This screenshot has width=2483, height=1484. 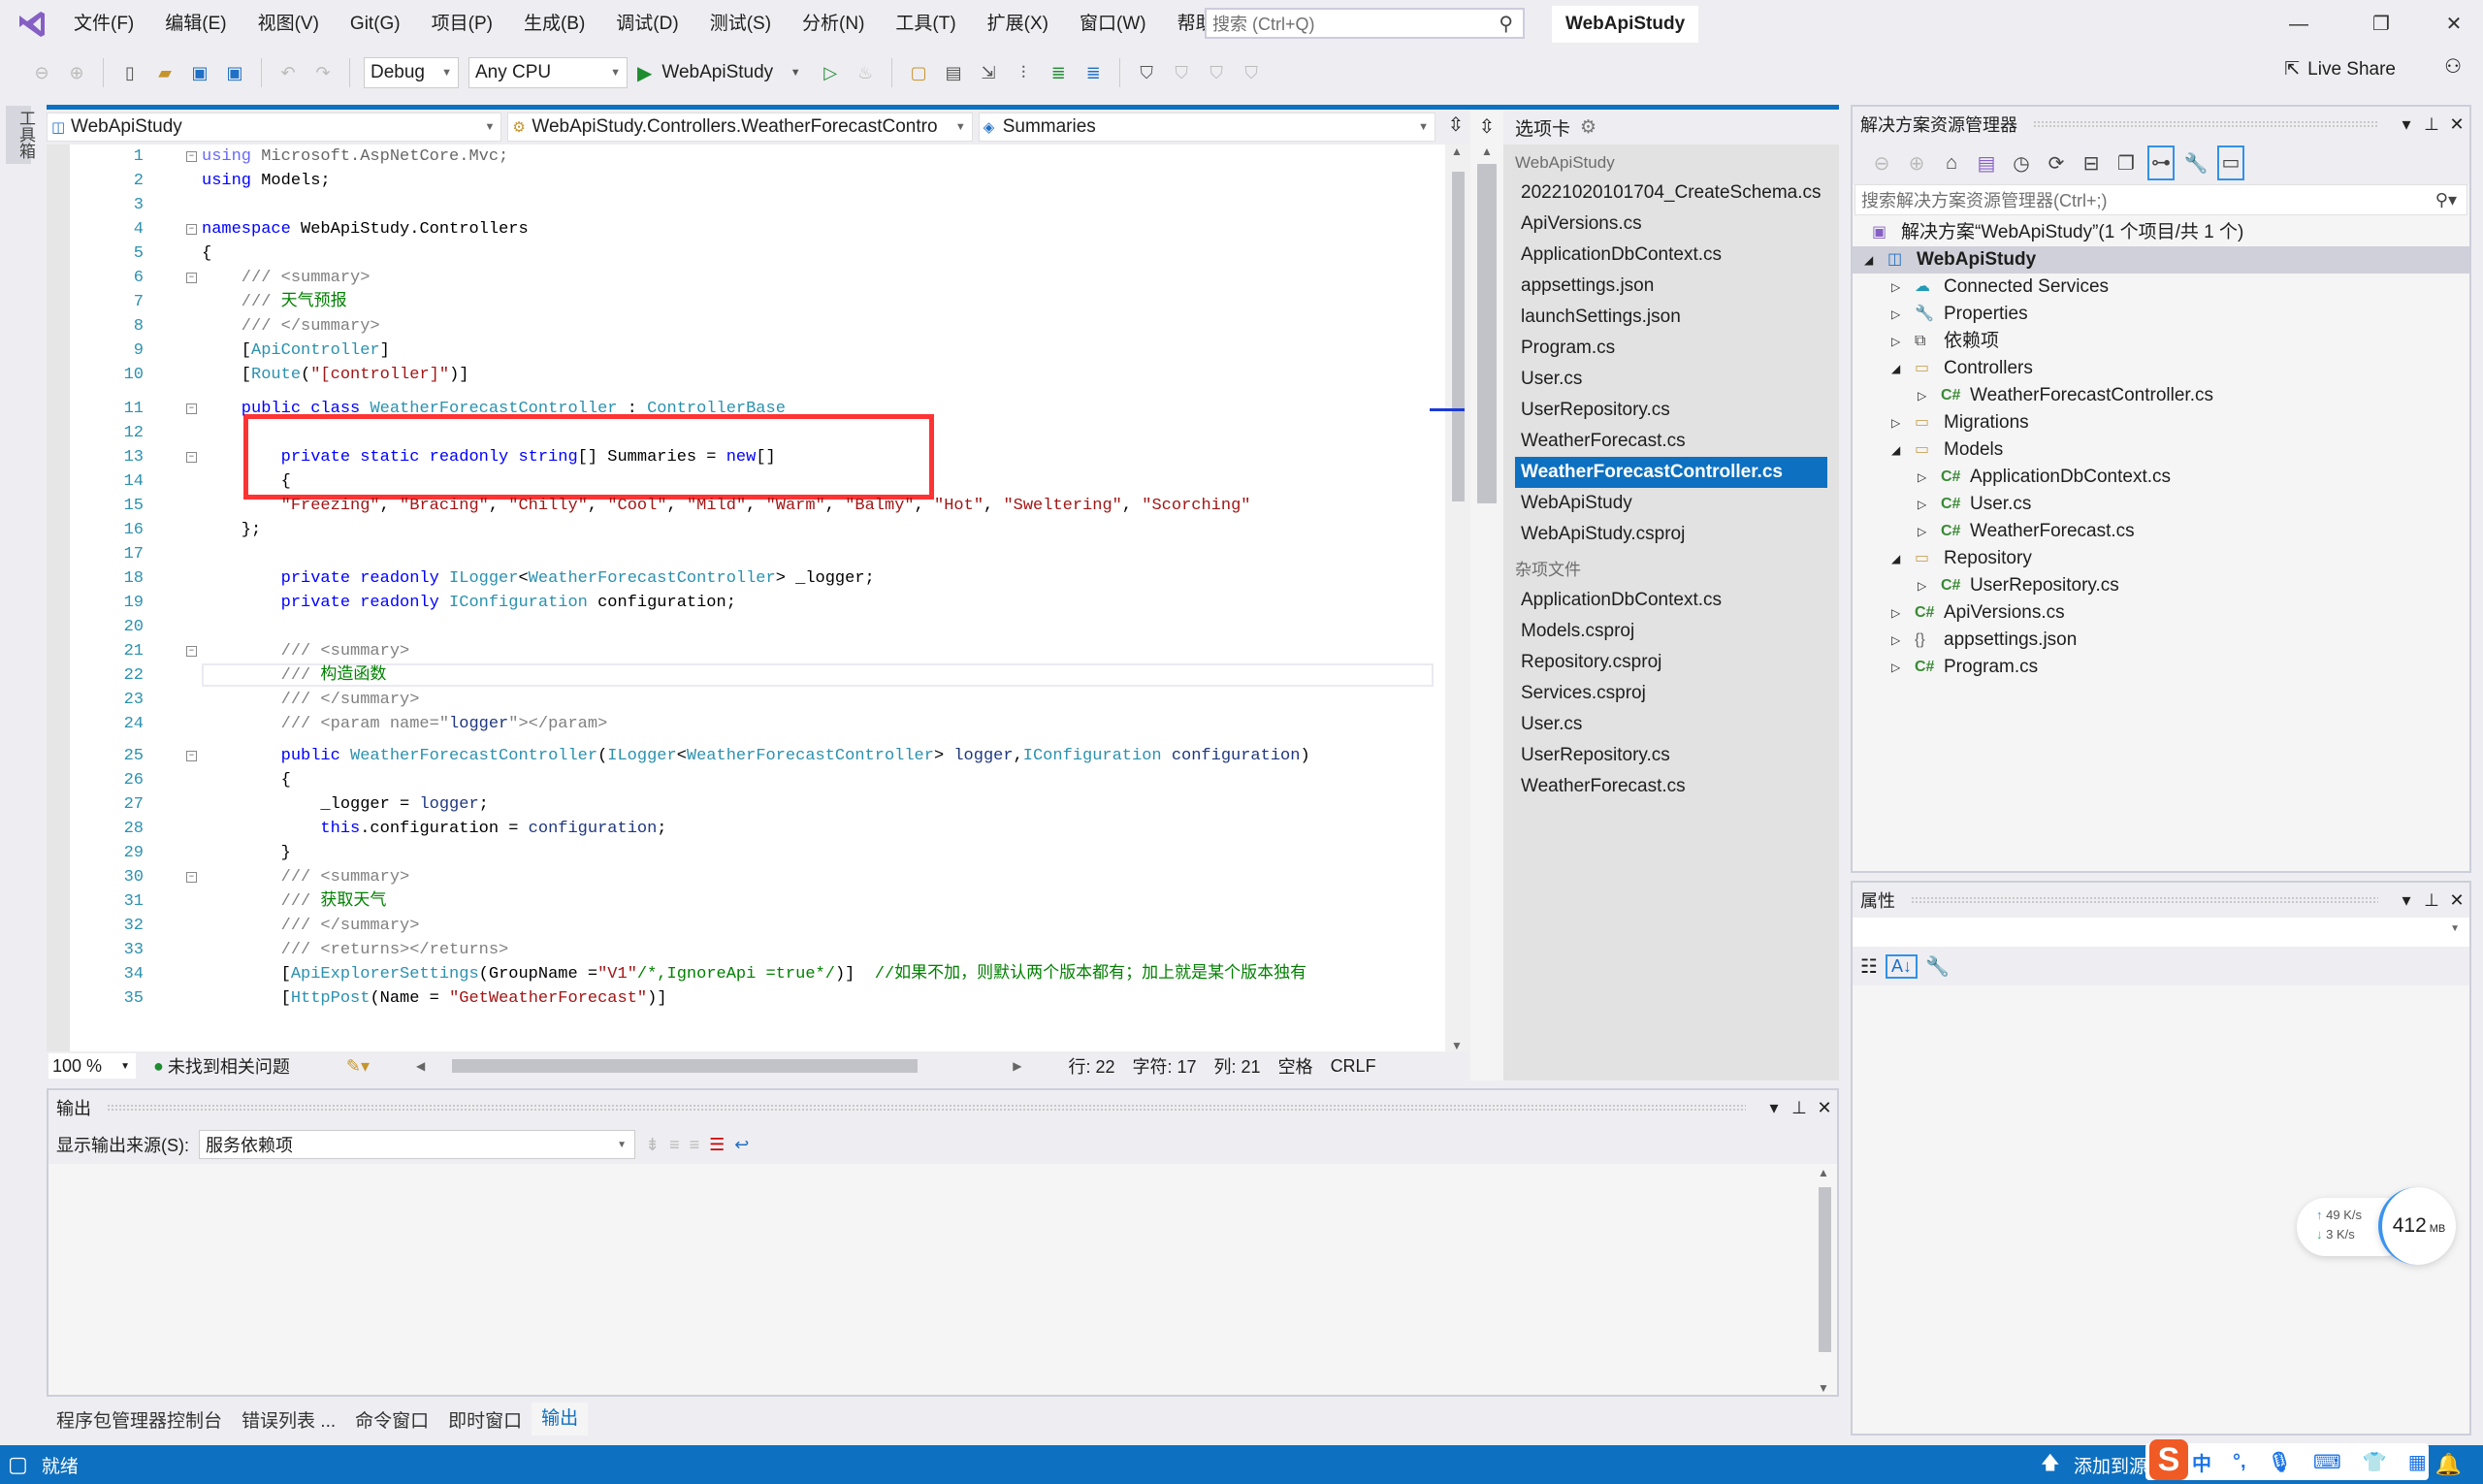 What do you see at coordinates (485, 1419) in the screenshot?
I see `bottom-tab: 即时窗口` at bounding box center [485, 1419].